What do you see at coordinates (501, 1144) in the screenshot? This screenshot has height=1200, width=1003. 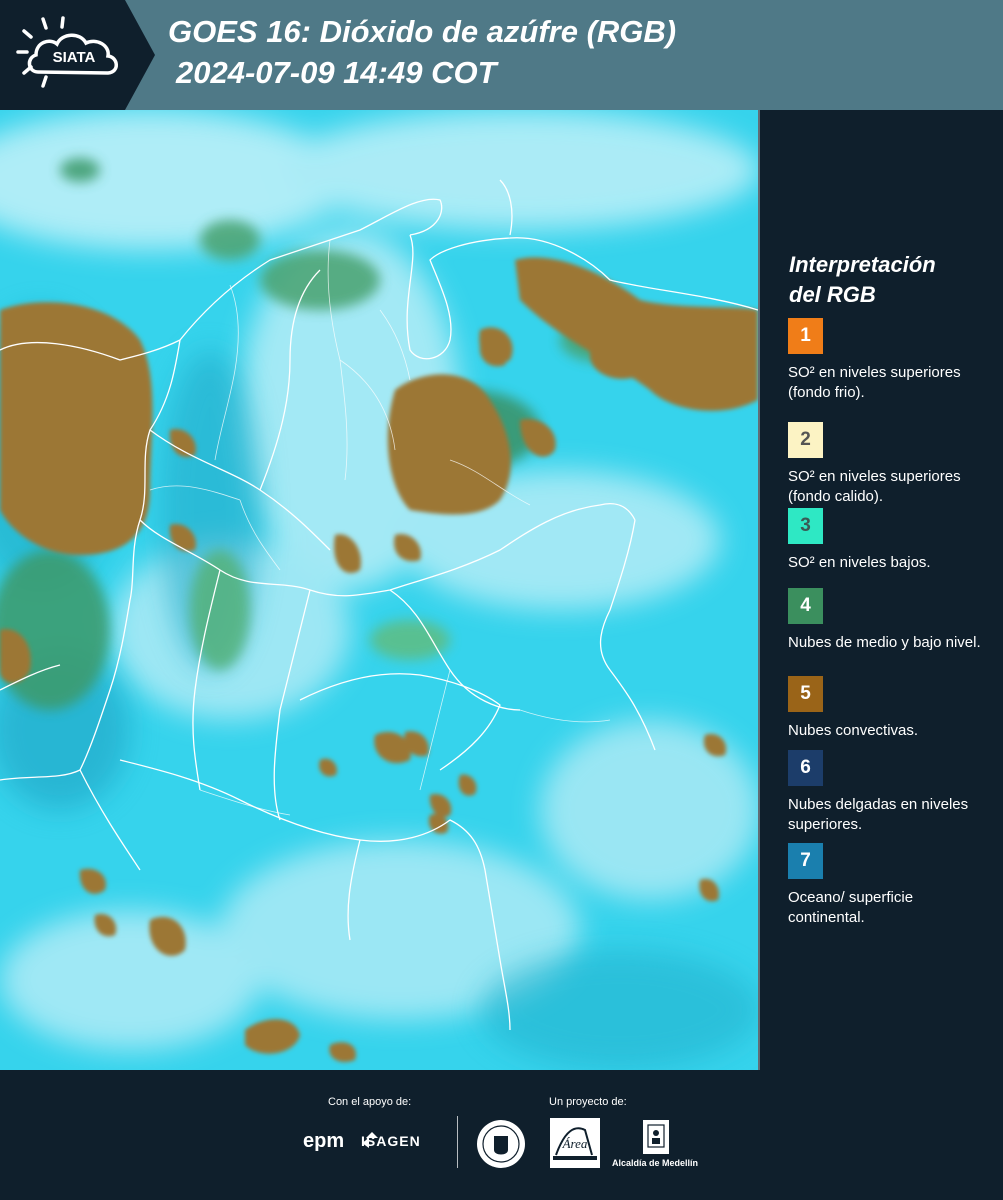 I see `medellin-seal-icon` at bounding box center [501, 1144].